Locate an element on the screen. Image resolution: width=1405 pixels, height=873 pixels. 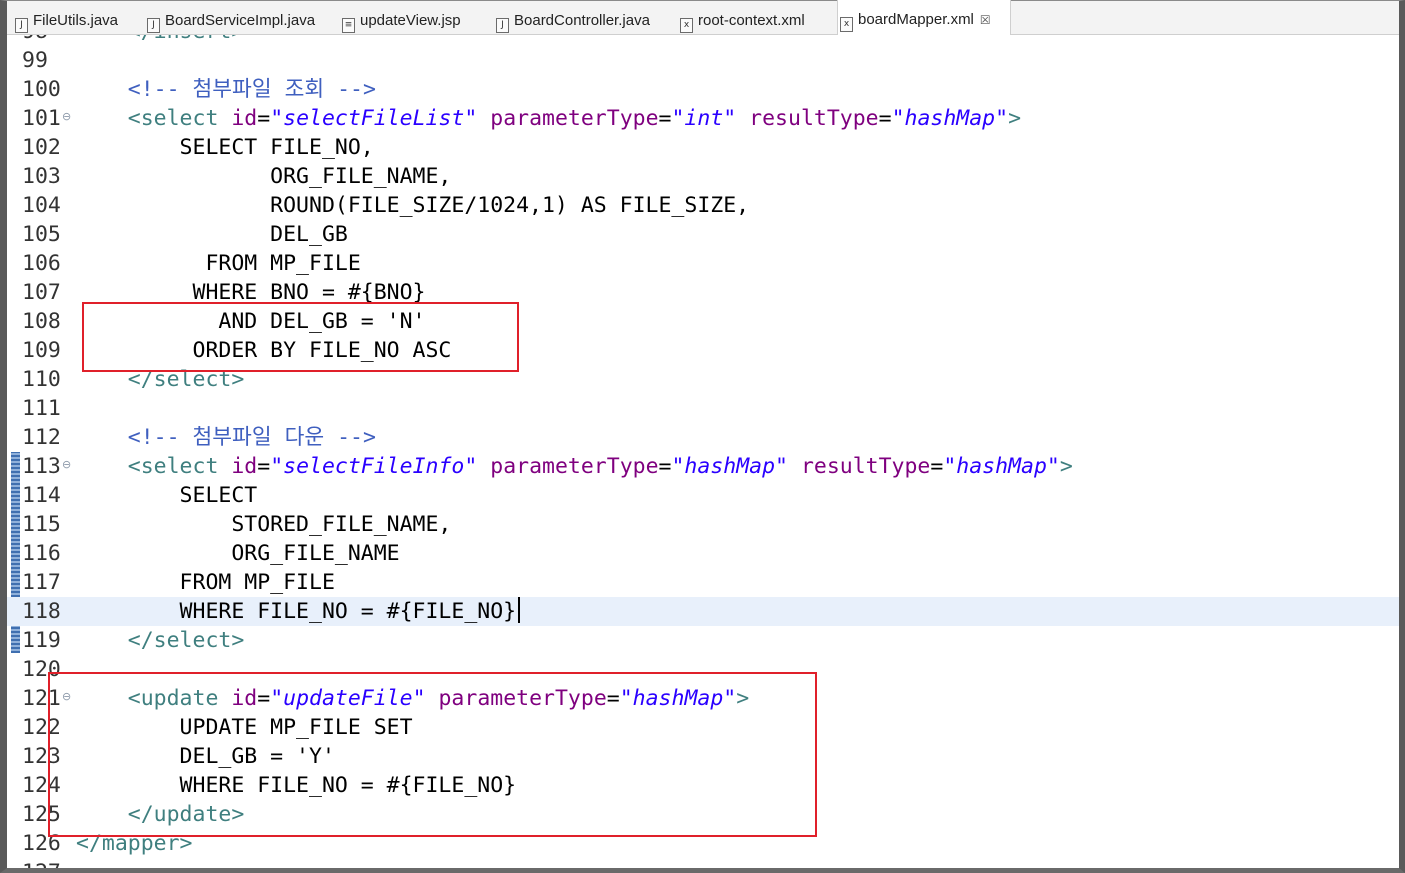
line-number: 112 is located at coordinates (41, 437).